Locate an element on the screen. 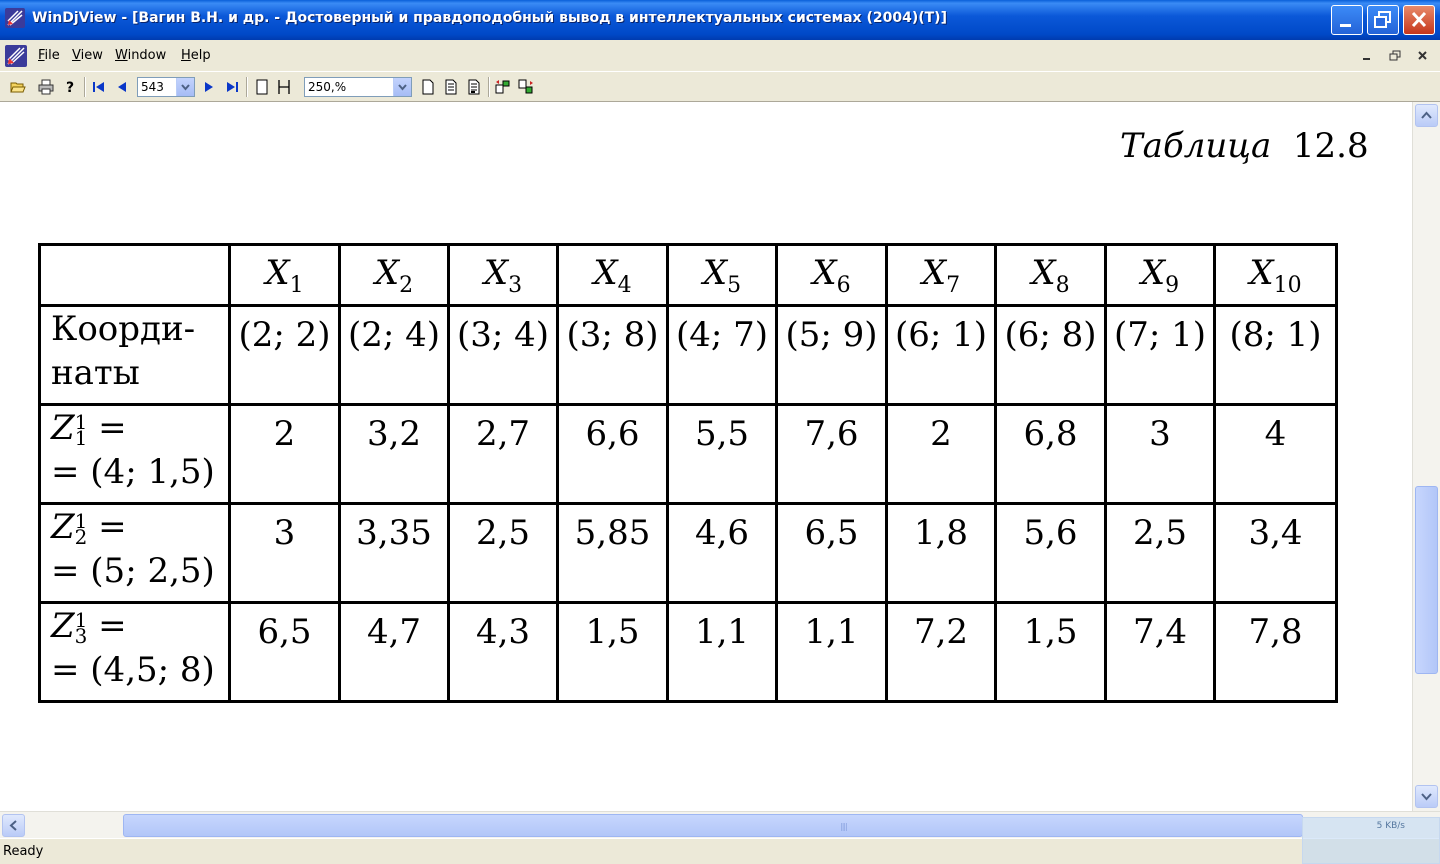 This screenshot has width=1440, height=864. table-cell: 7,2 is located at coordinates (941, 652).